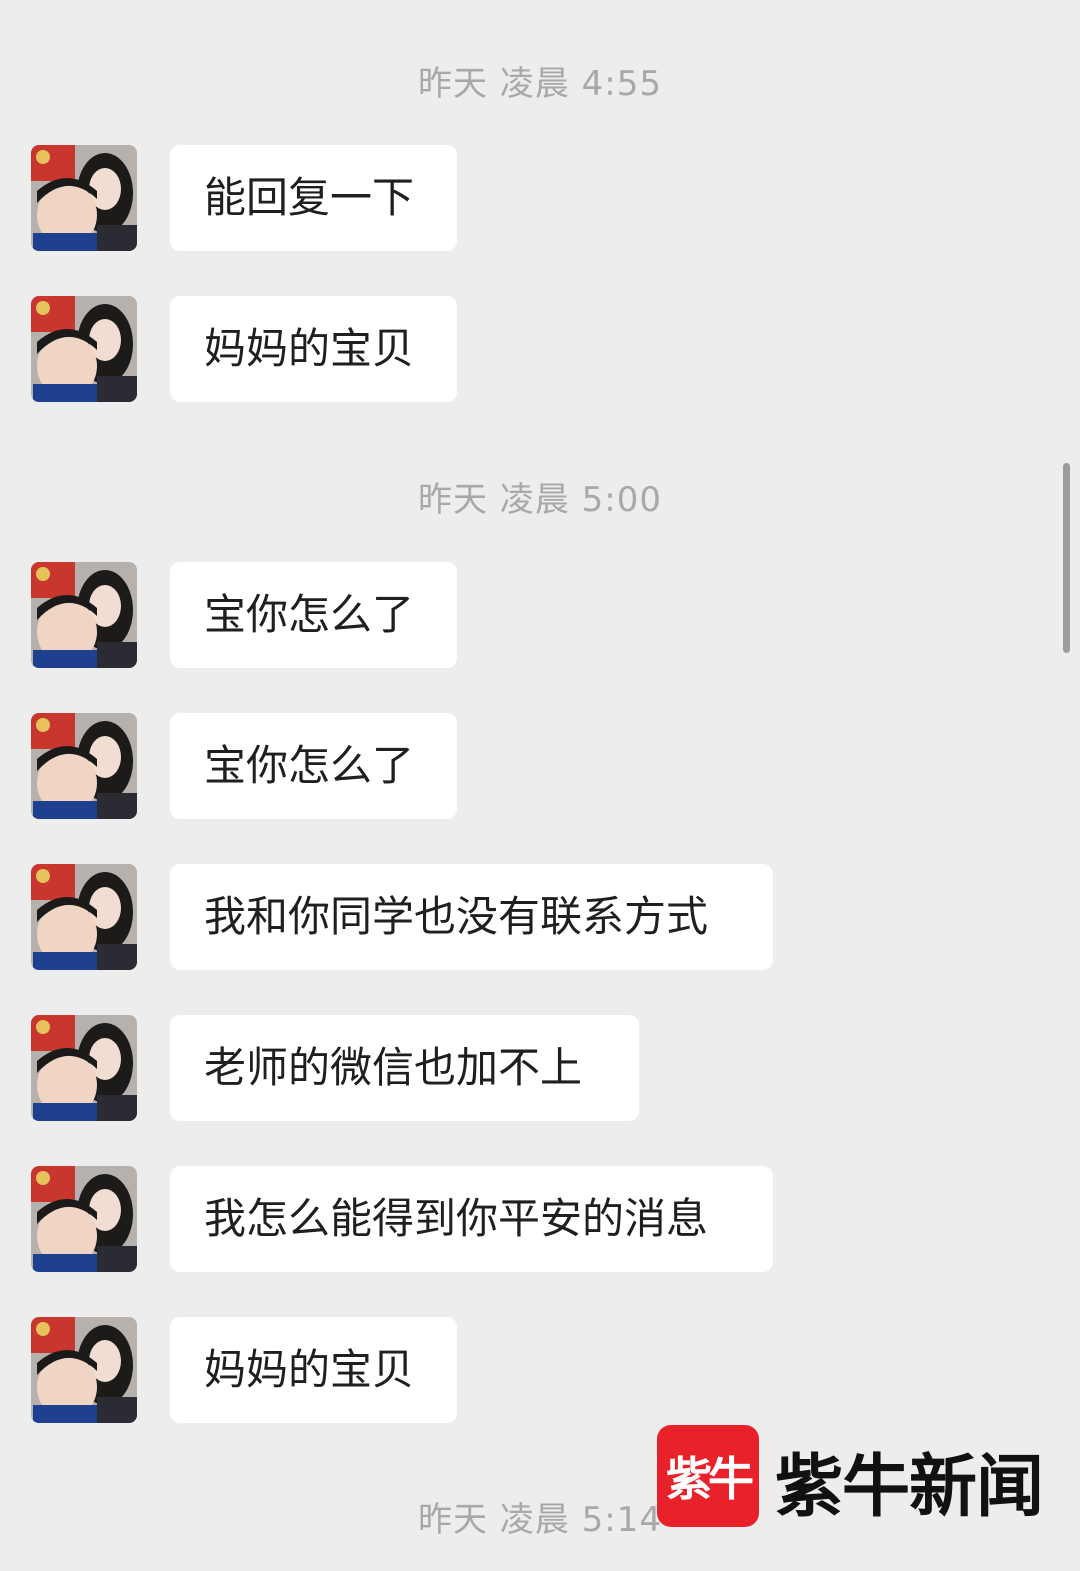 The image size is (1080, 1571). What do you see at coordinates (404, 1068) in the screenshot?
I see `message-bubble: 老师的微信也加不上` at bounding box center [404, 1068].